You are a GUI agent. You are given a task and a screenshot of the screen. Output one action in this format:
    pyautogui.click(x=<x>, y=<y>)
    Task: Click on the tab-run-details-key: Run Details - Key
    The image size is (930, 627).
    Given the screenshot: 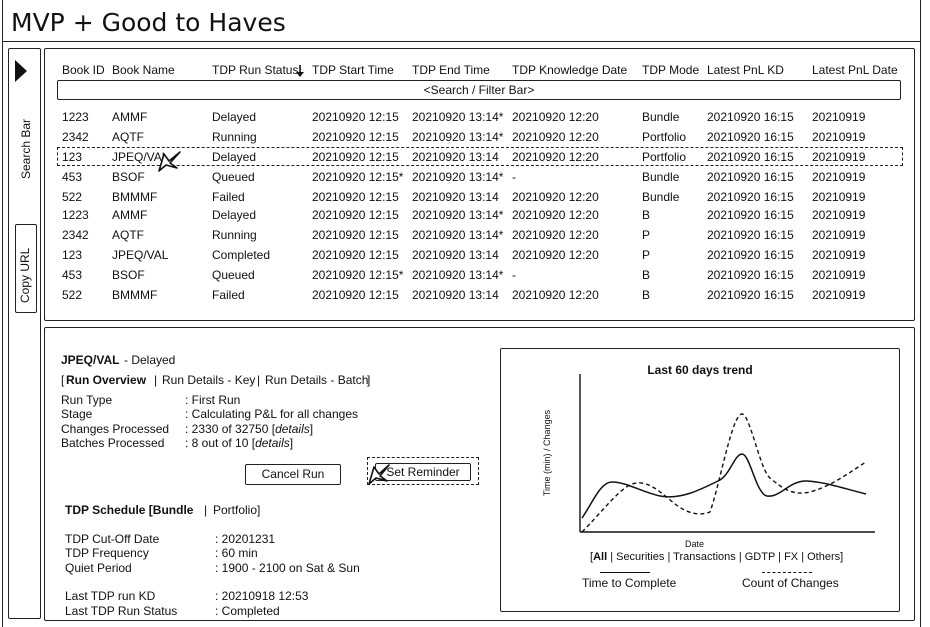 What is the action you would take?
    pyautogui.click(x=208, y=380)
    